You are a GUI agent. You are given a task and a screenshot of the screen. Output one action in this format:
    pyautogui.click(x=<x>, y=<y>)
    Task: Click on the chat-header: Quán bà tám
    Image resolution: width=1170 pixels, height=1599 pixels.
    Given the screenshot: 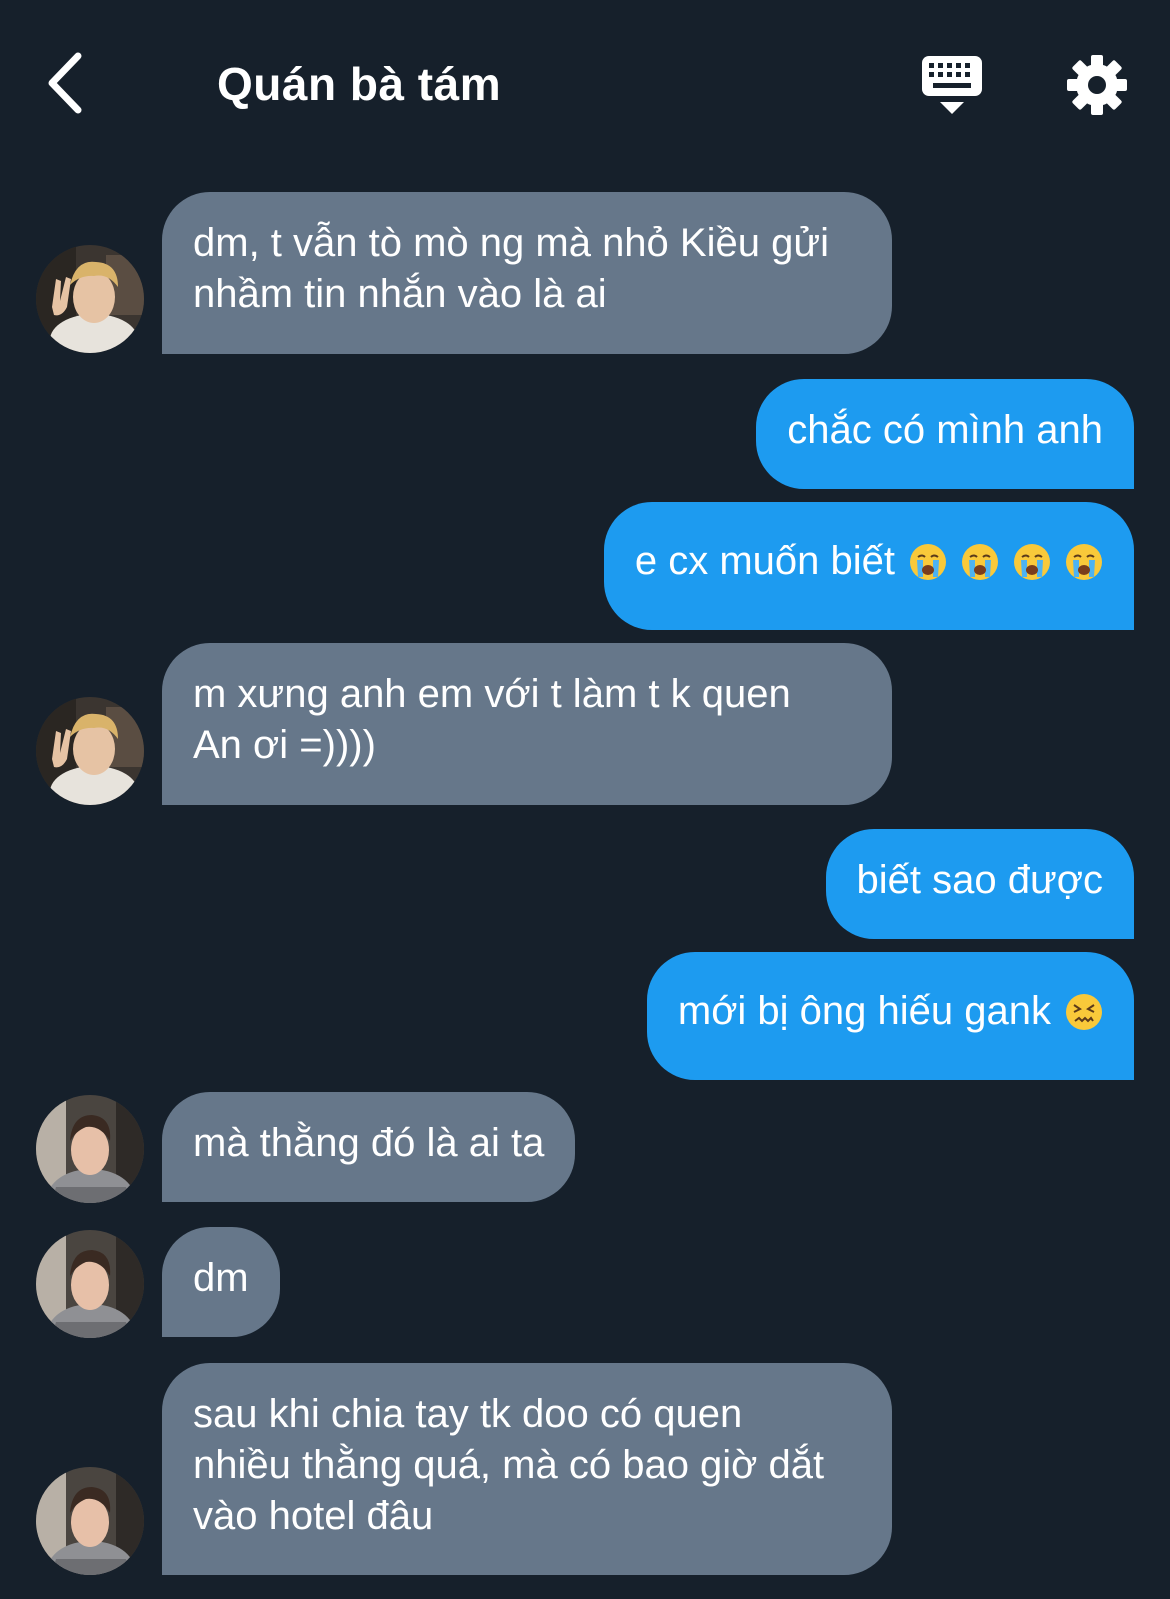 What is the action you would take?
    pyautogui.click(x=585, y=85)
    